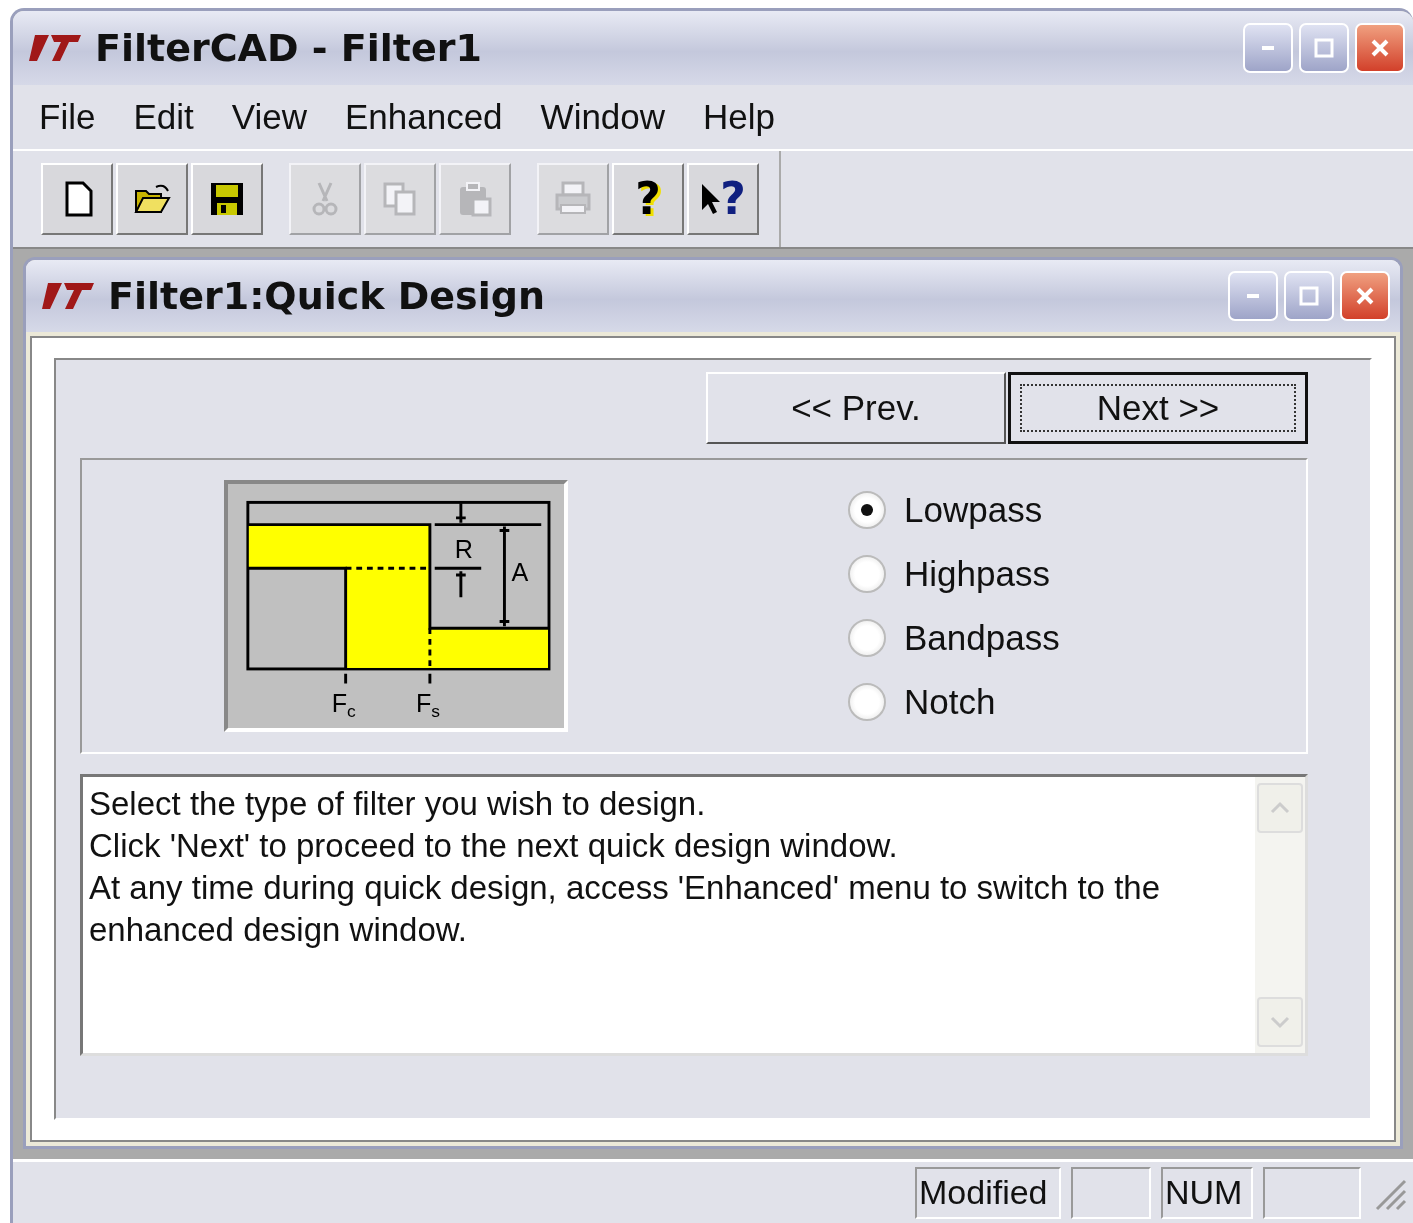  What do you see at coordinates (423, 117) in the screenshot?
I see `menu-item: Enhanced` at bounding box center [423, 117].